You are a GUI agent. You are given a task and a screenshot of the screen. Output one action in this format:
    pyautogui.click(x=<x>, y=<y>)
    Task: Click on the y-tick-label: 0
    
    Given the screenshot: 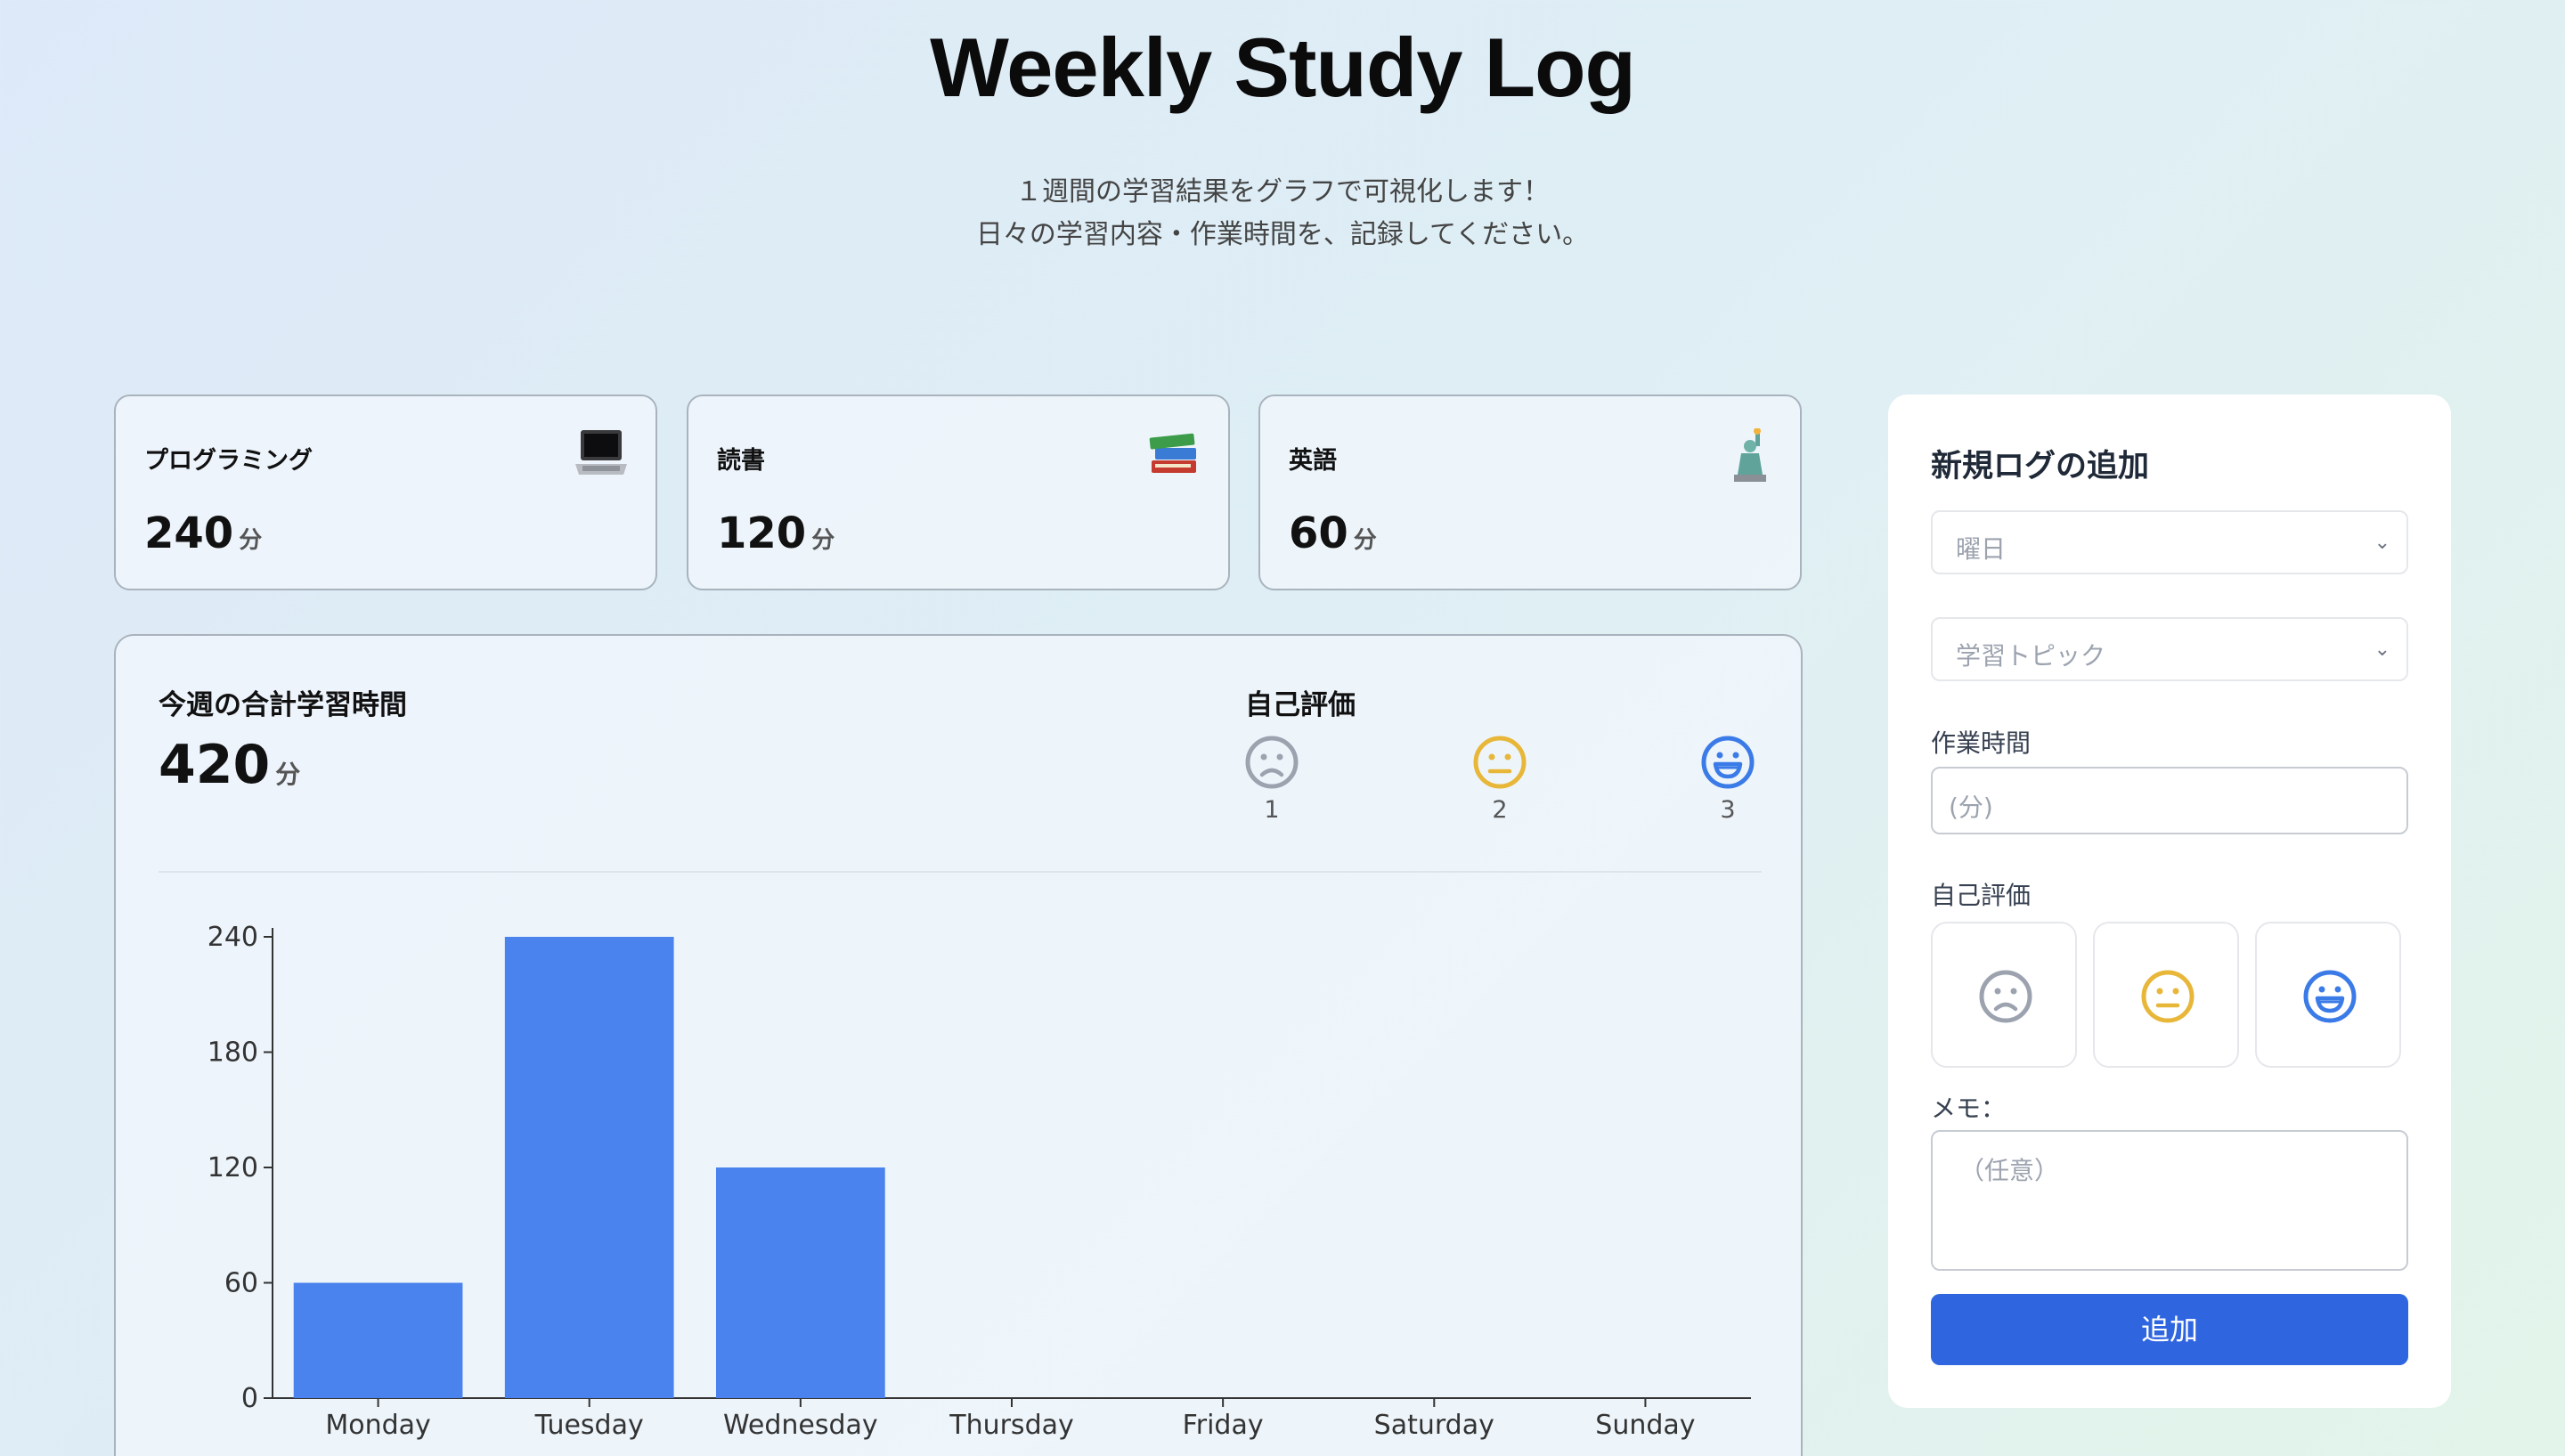 What is the action you would take?
    pyautogui.click(x=249, y=1398)
    